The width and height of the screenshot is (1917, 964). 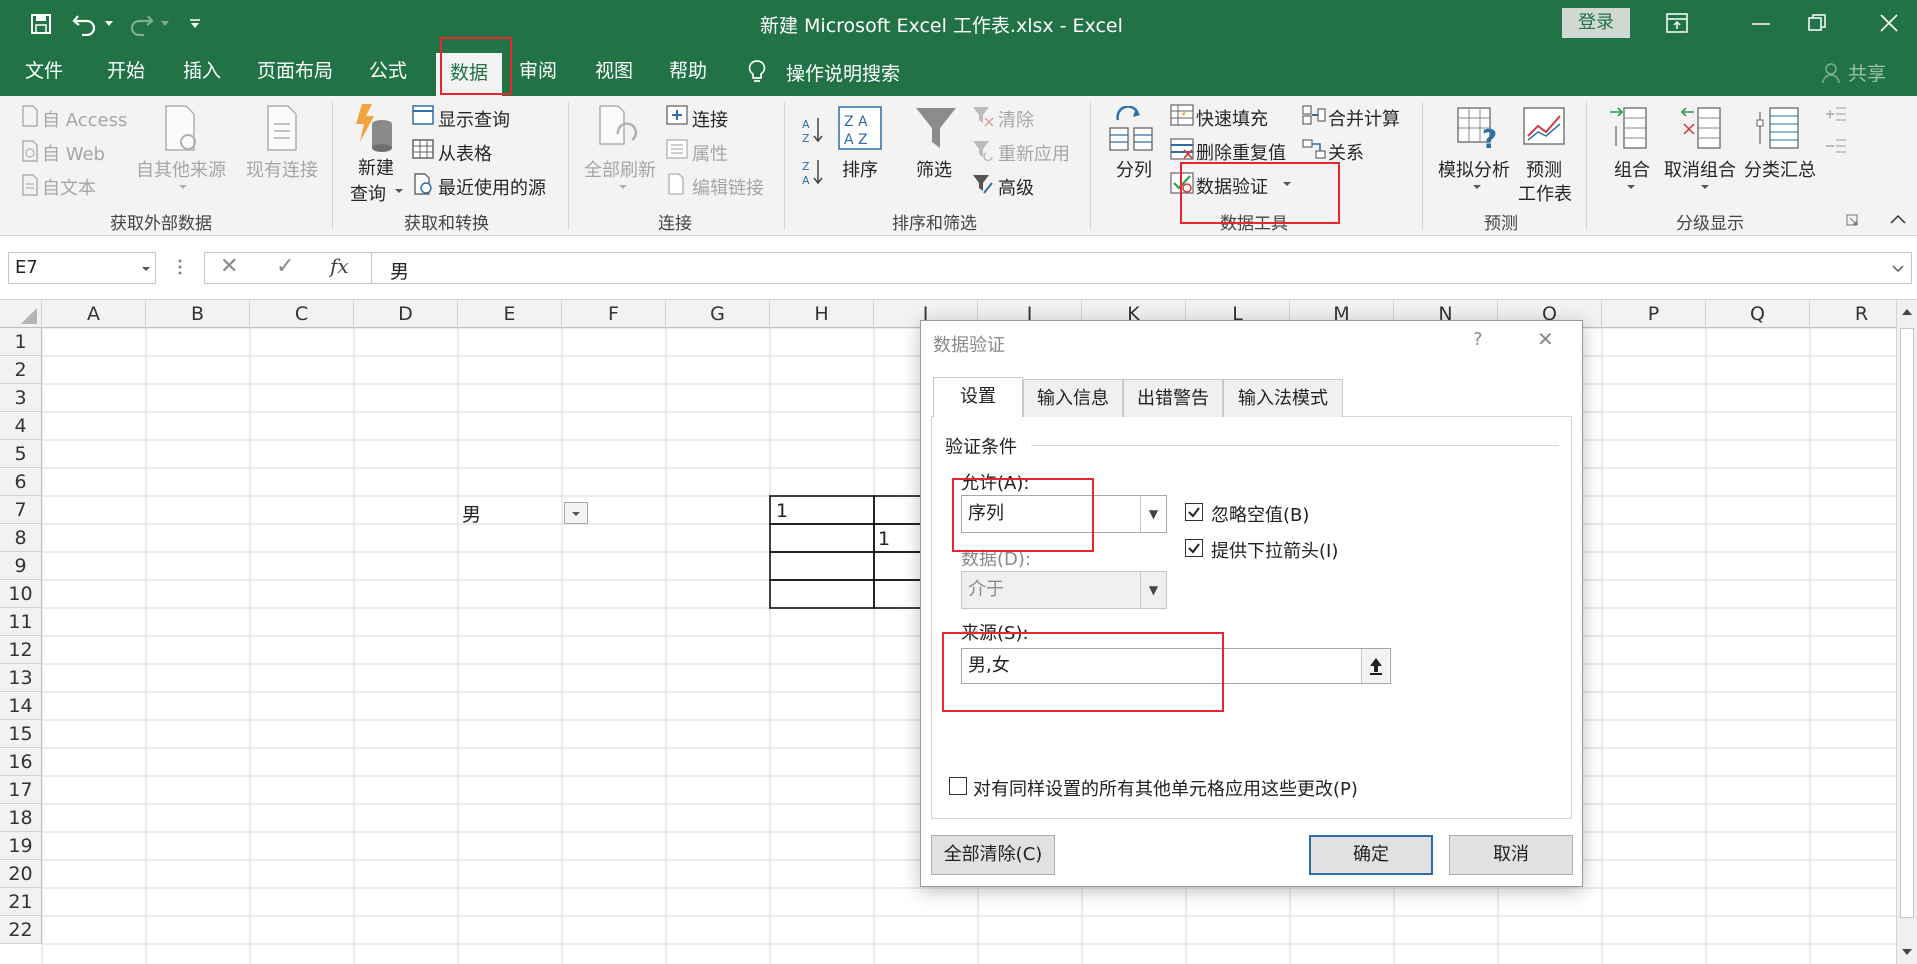 What do you see at coordinates (21, 398) in the screenshot?
I see `row-header-3: 3` at bounding box center [21, 398].